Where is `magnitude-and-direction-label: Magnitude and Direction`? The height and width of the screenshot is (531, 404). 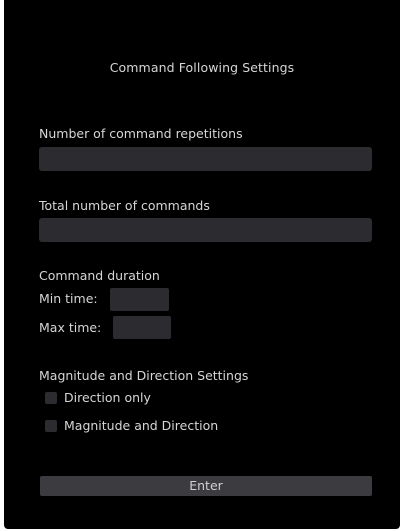
magnitude-and-direction-label: Magnitude and Direction is located at coordinates (141, 425).